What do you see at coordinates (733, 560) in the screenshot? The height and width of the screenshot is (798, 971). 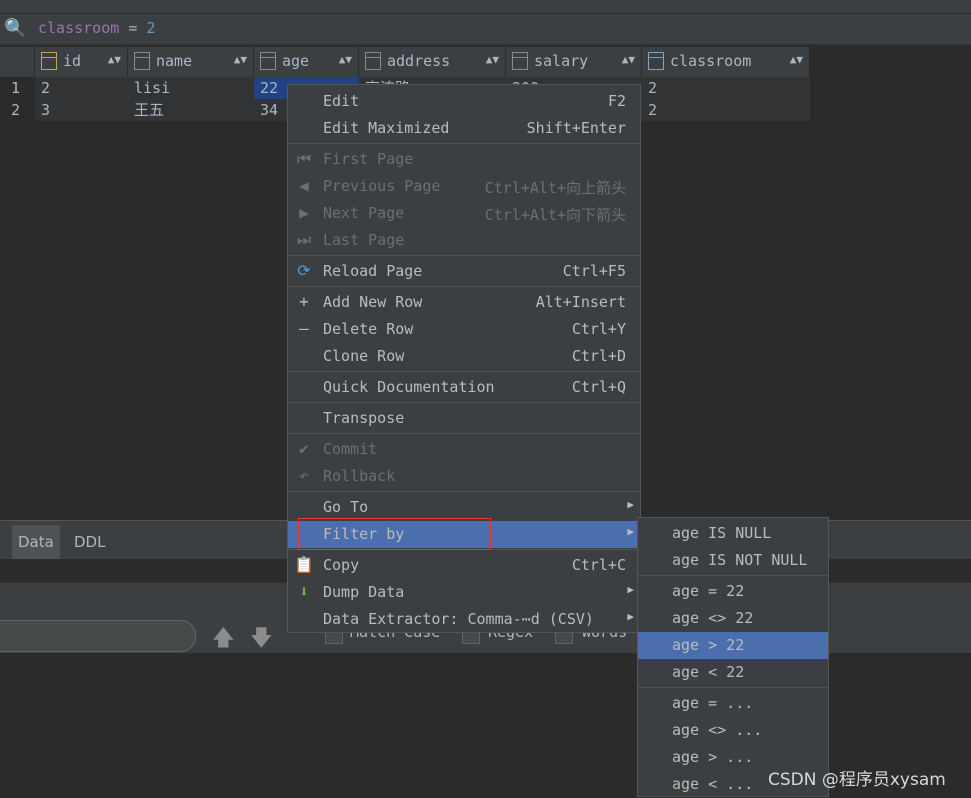 I see `filter-option: age IS NOT NULL` at bounding box center [733, 560].